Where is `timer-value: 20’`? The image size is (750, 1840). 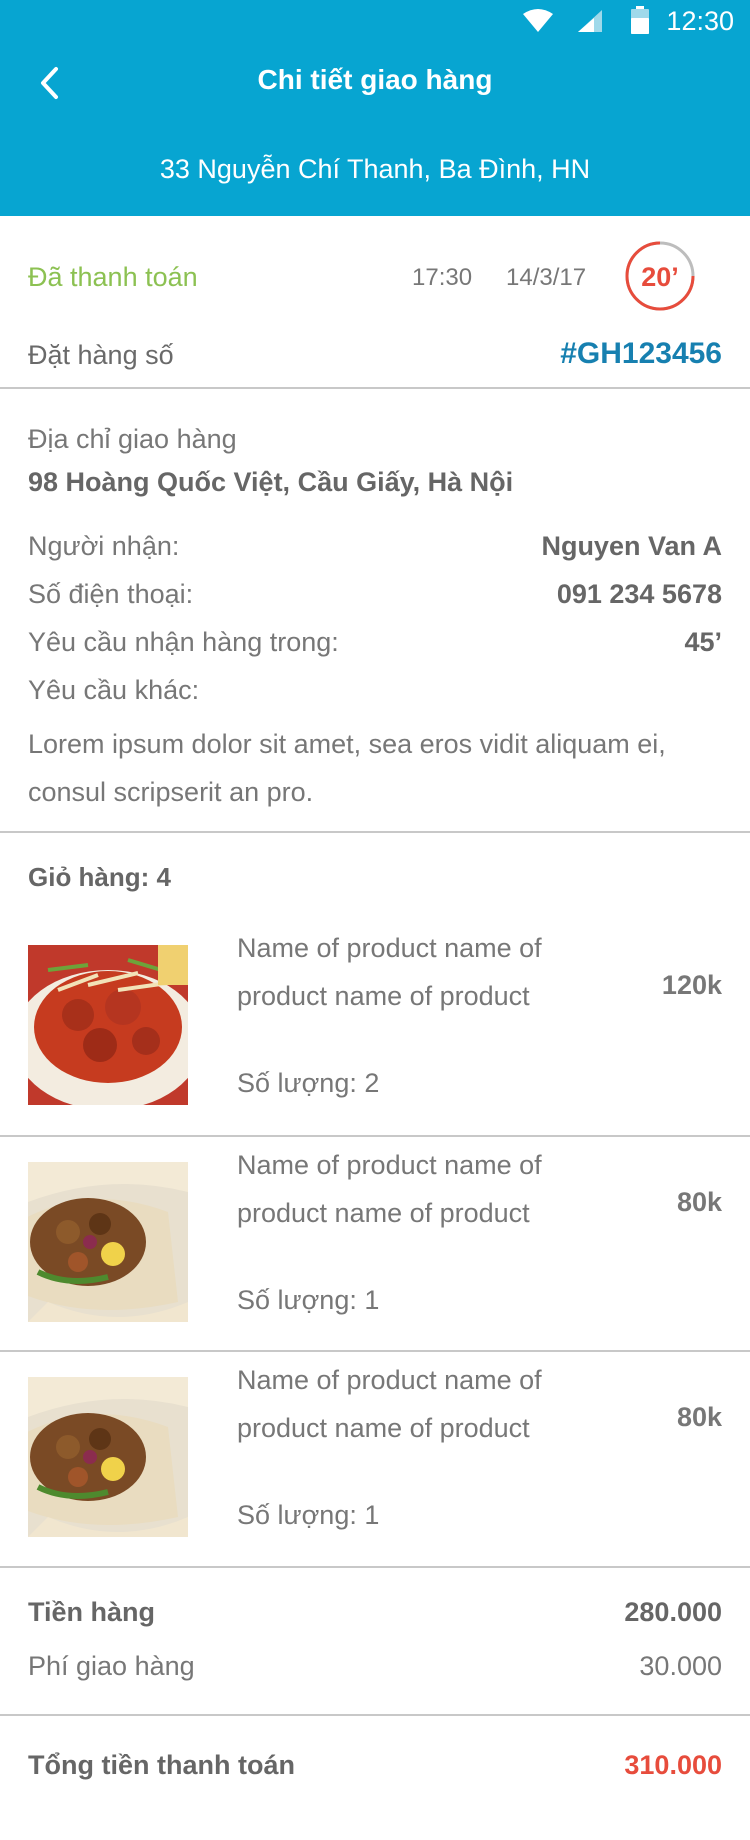 timer-value: 20’ is located at coordinates (660, 277).